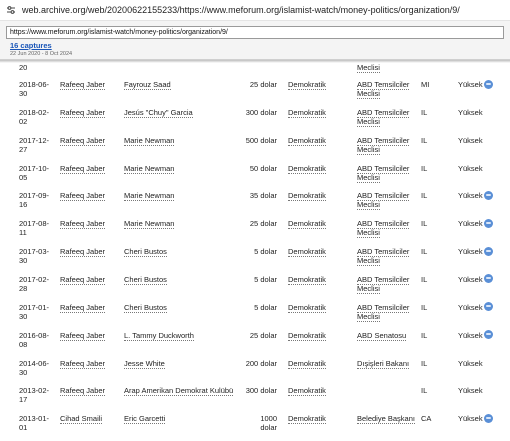  What do you see at coordinates (388, 68) in the screenshot?
I see `row-office: Meclisi` at bounding box center [388, 68].